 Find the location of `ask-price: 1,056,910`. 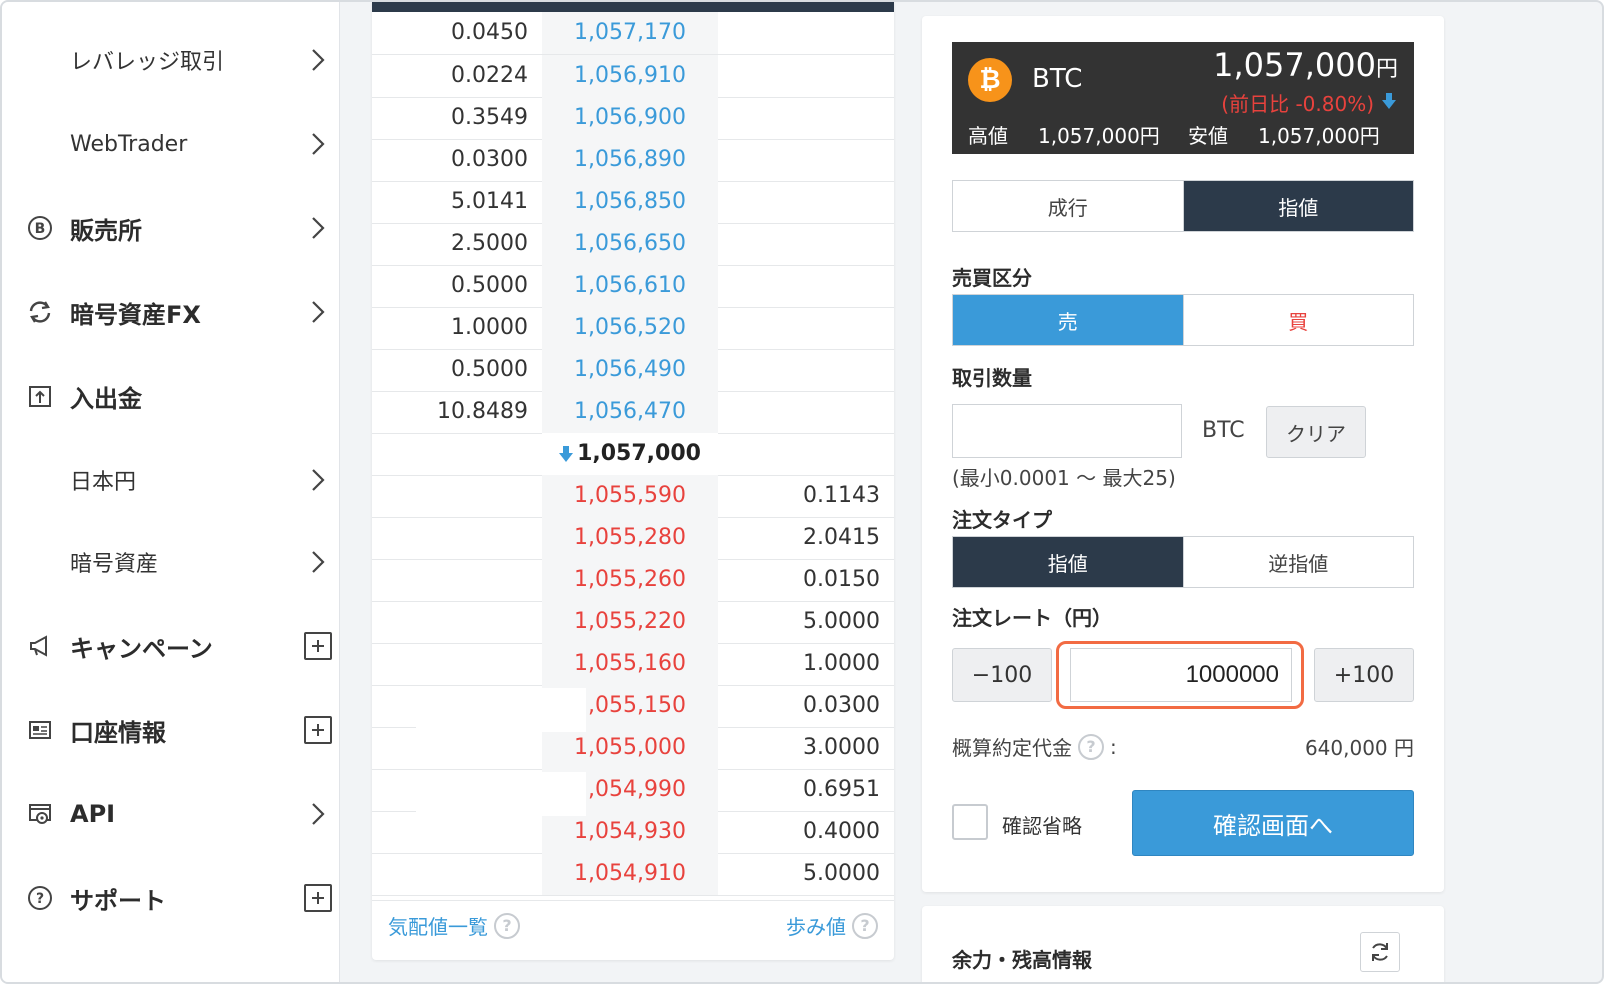

ask-price: 1,056,910 is located at coordinates (630, 76).